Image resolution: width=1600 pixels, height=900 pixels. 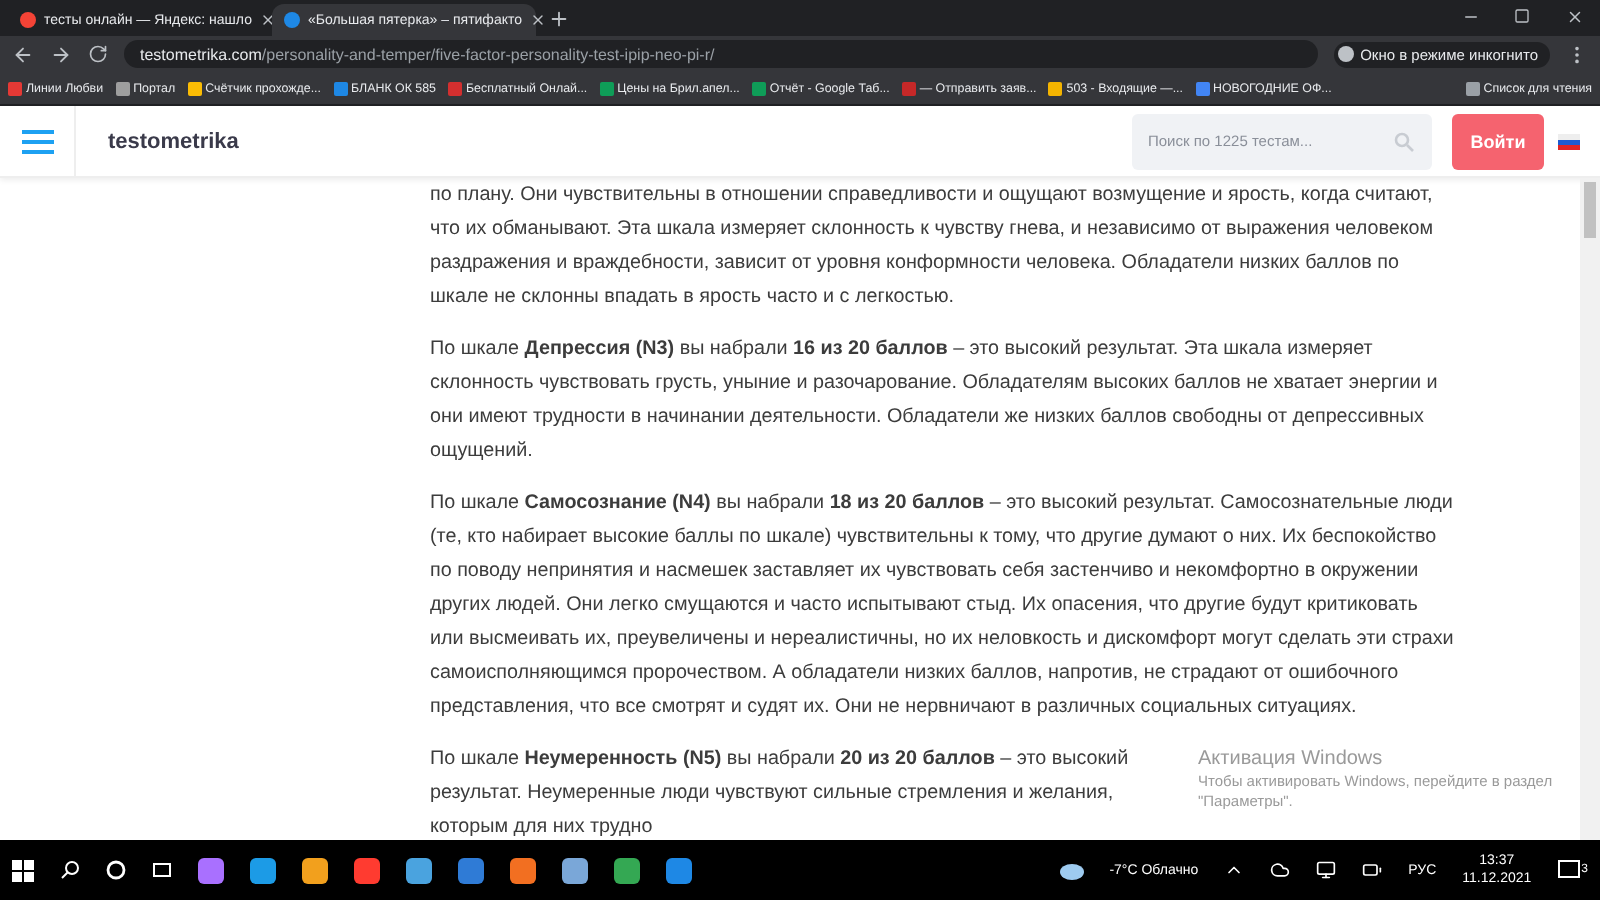 I want to click on battery-icon, so click(x=1372, y=870).